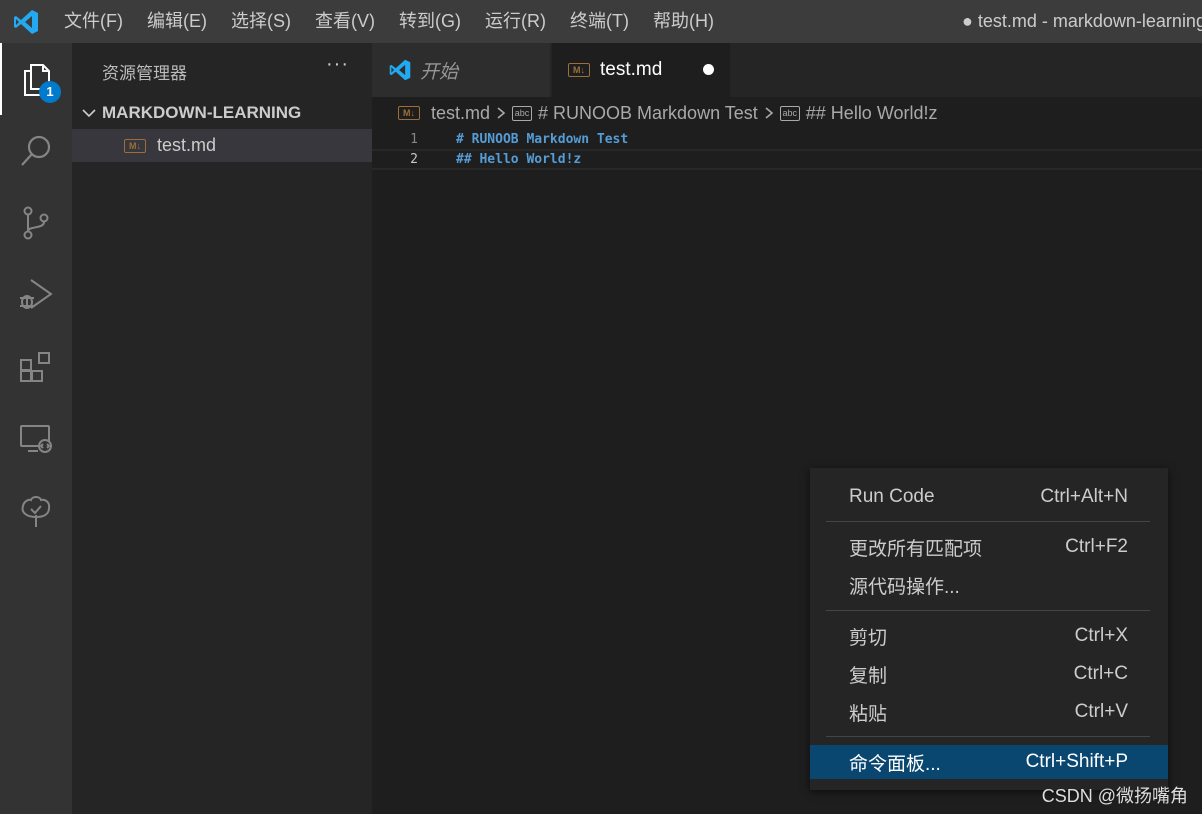 Image resolution: width=1202 pixels, height=814 pixels. Describe the element at coordinates (414, 159) in the screenshot. I see `line-number: 2` at that location.